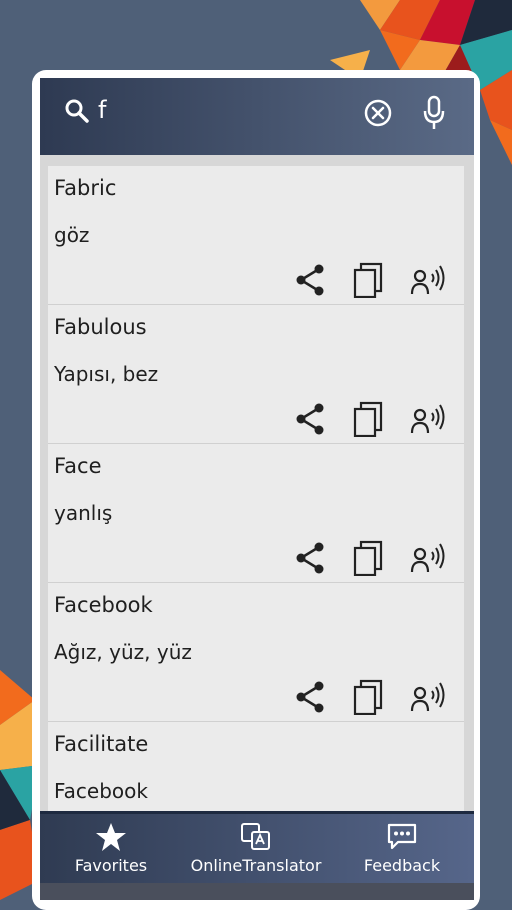  I want to click on entry-word: Face, so click(78, 466).